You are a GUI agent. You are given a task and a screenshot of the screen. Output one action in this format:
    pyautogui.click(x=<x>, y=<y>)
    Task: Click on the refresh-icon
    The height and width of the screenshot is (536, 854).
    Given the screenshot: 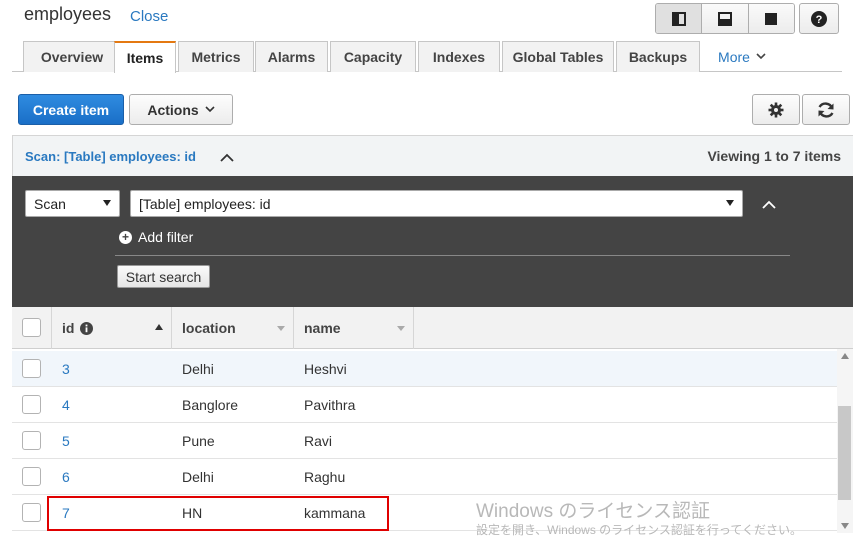 What is the action you would take?
    pyautogui.click(x=826, y=109)
    